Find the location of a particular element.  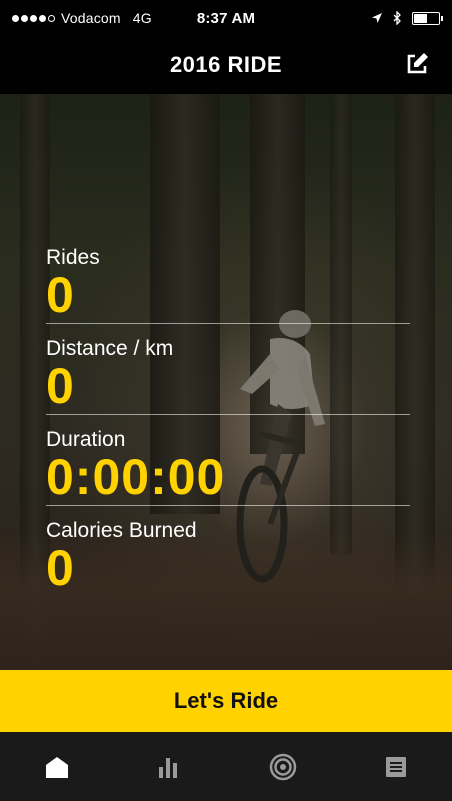

carrier-name: Vodacom is located at coordinates (91, 18).